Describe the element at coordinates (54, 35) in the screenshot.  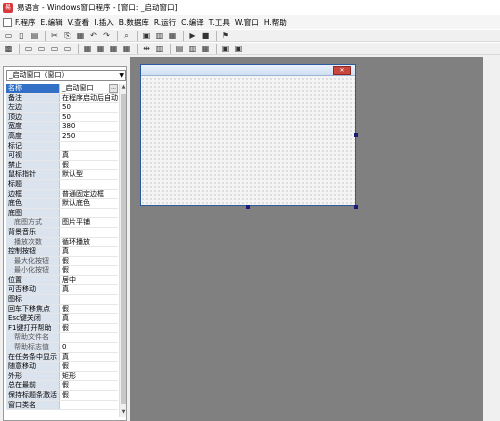
I see `cut-icon: ✂` at that location.